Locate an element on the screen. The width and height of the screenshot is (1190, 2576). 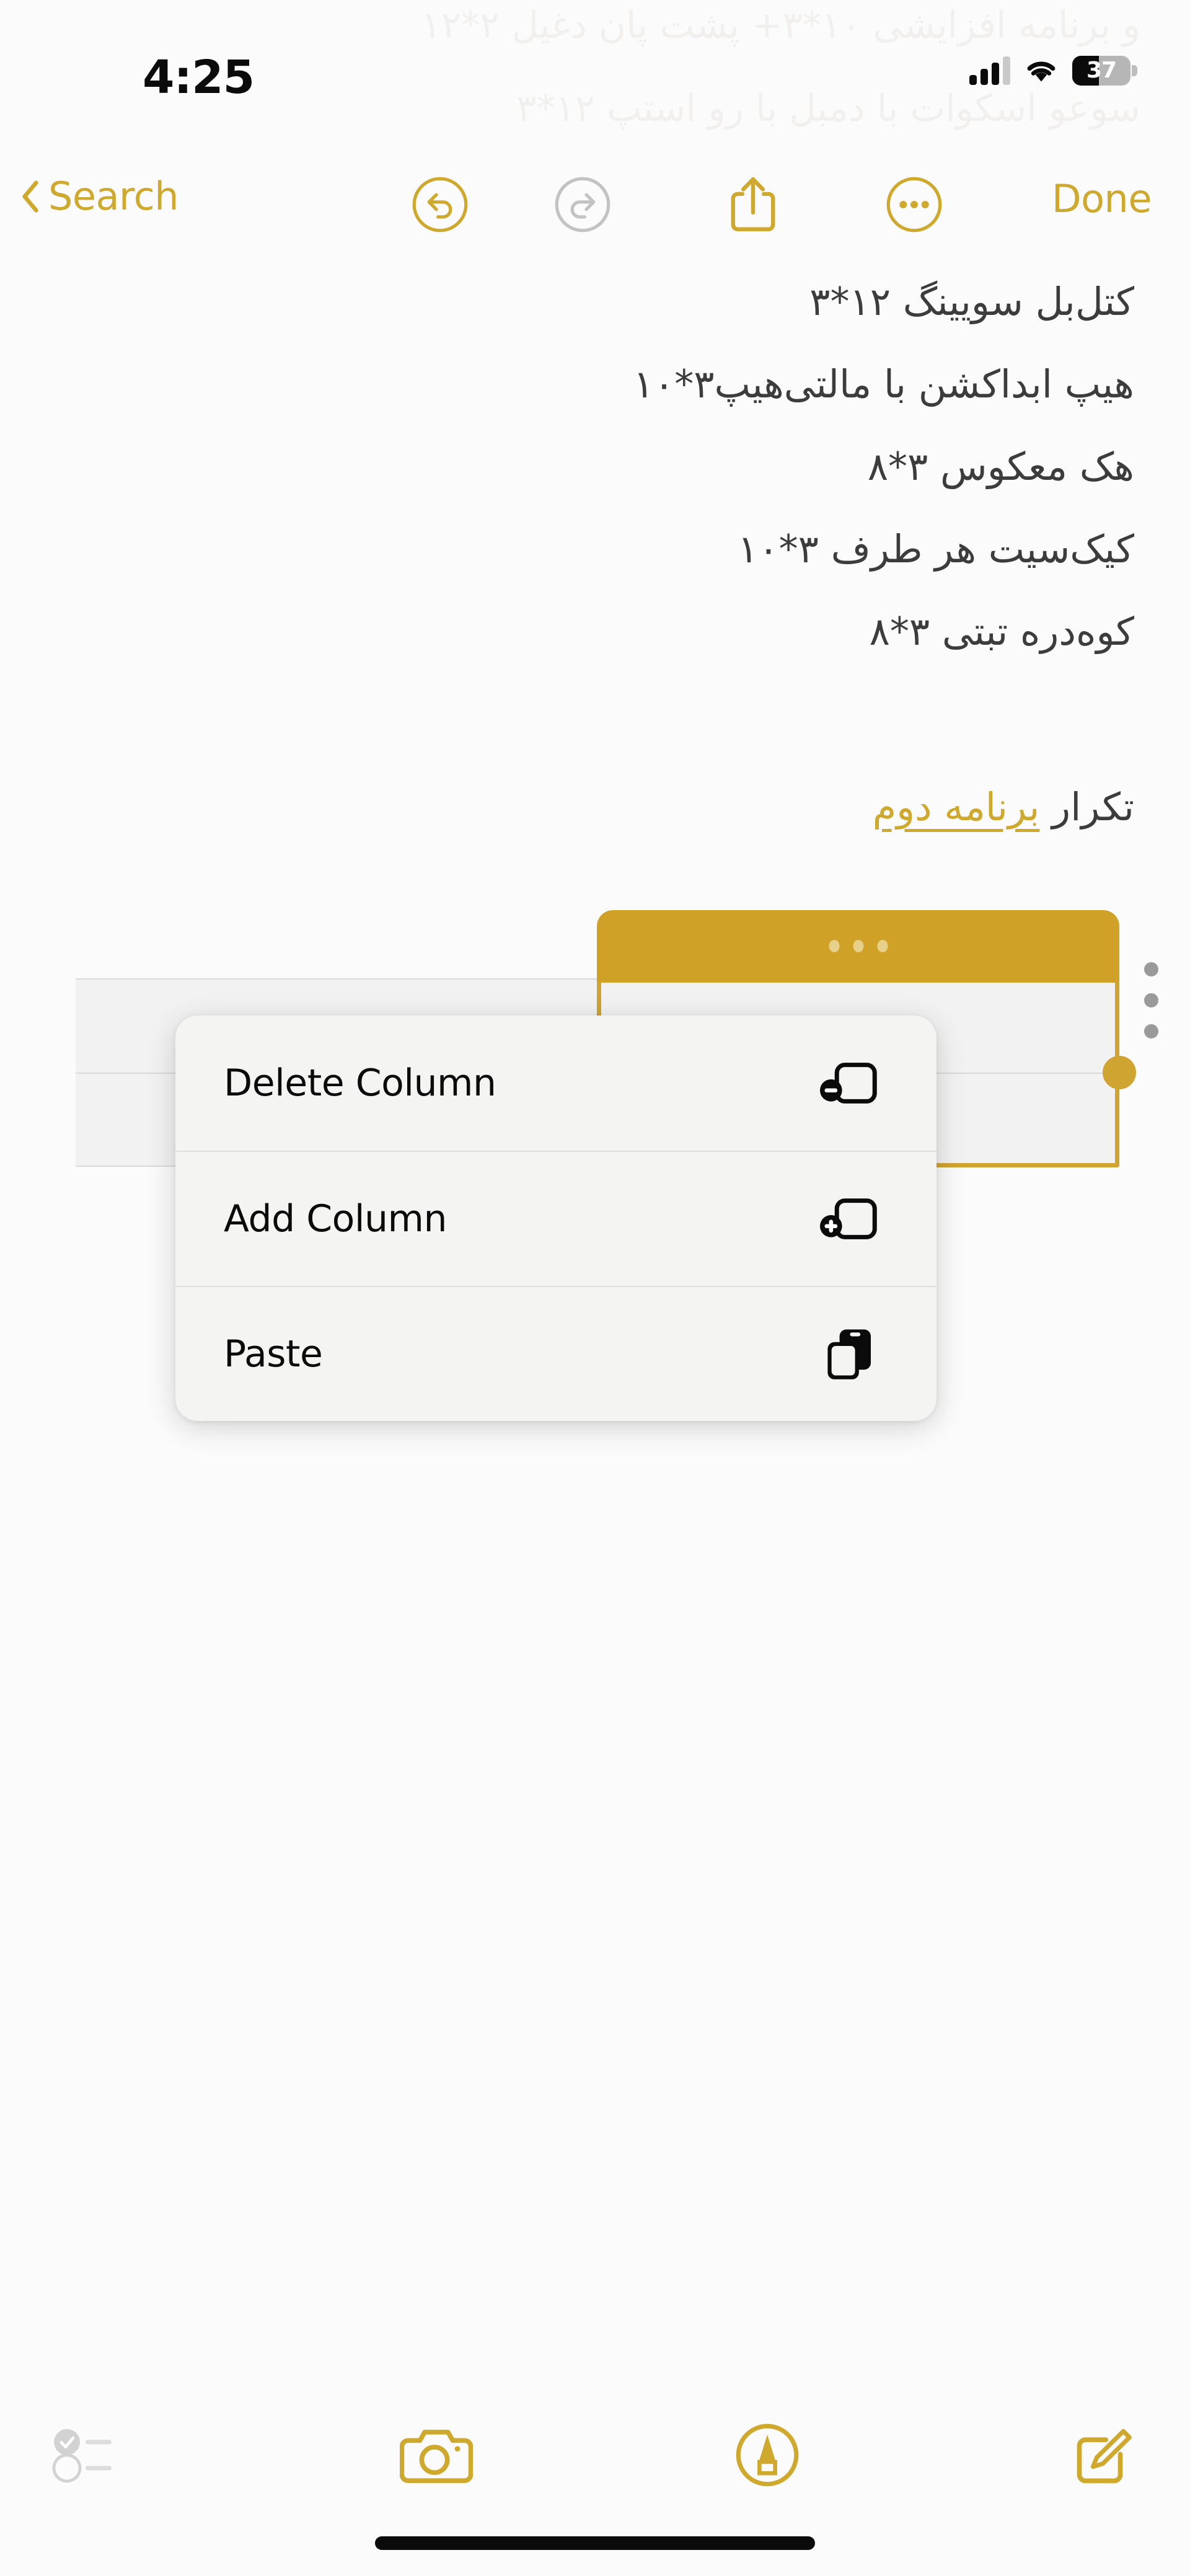
done-button-label: Done is located at coordinates (1101, 198).